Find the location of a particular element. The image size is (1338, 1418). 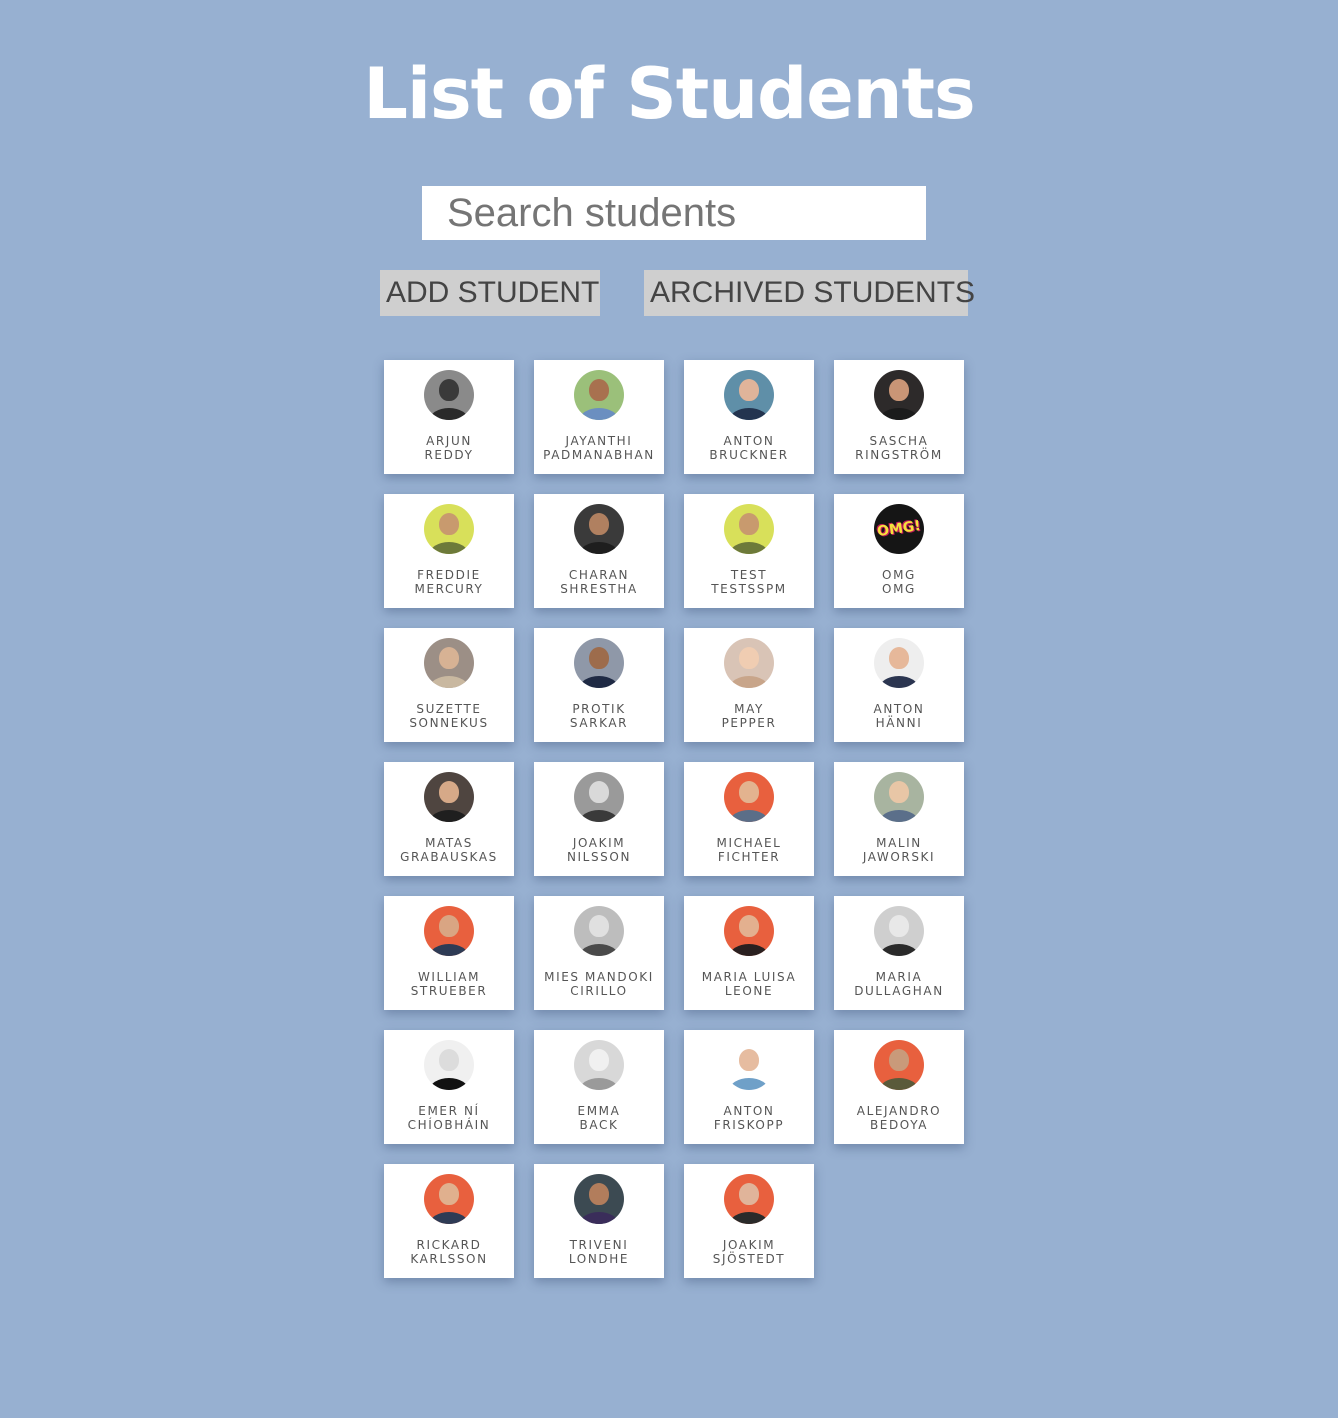

student-card: MICHAEL FICHTER is located at coordinates (749, 819).